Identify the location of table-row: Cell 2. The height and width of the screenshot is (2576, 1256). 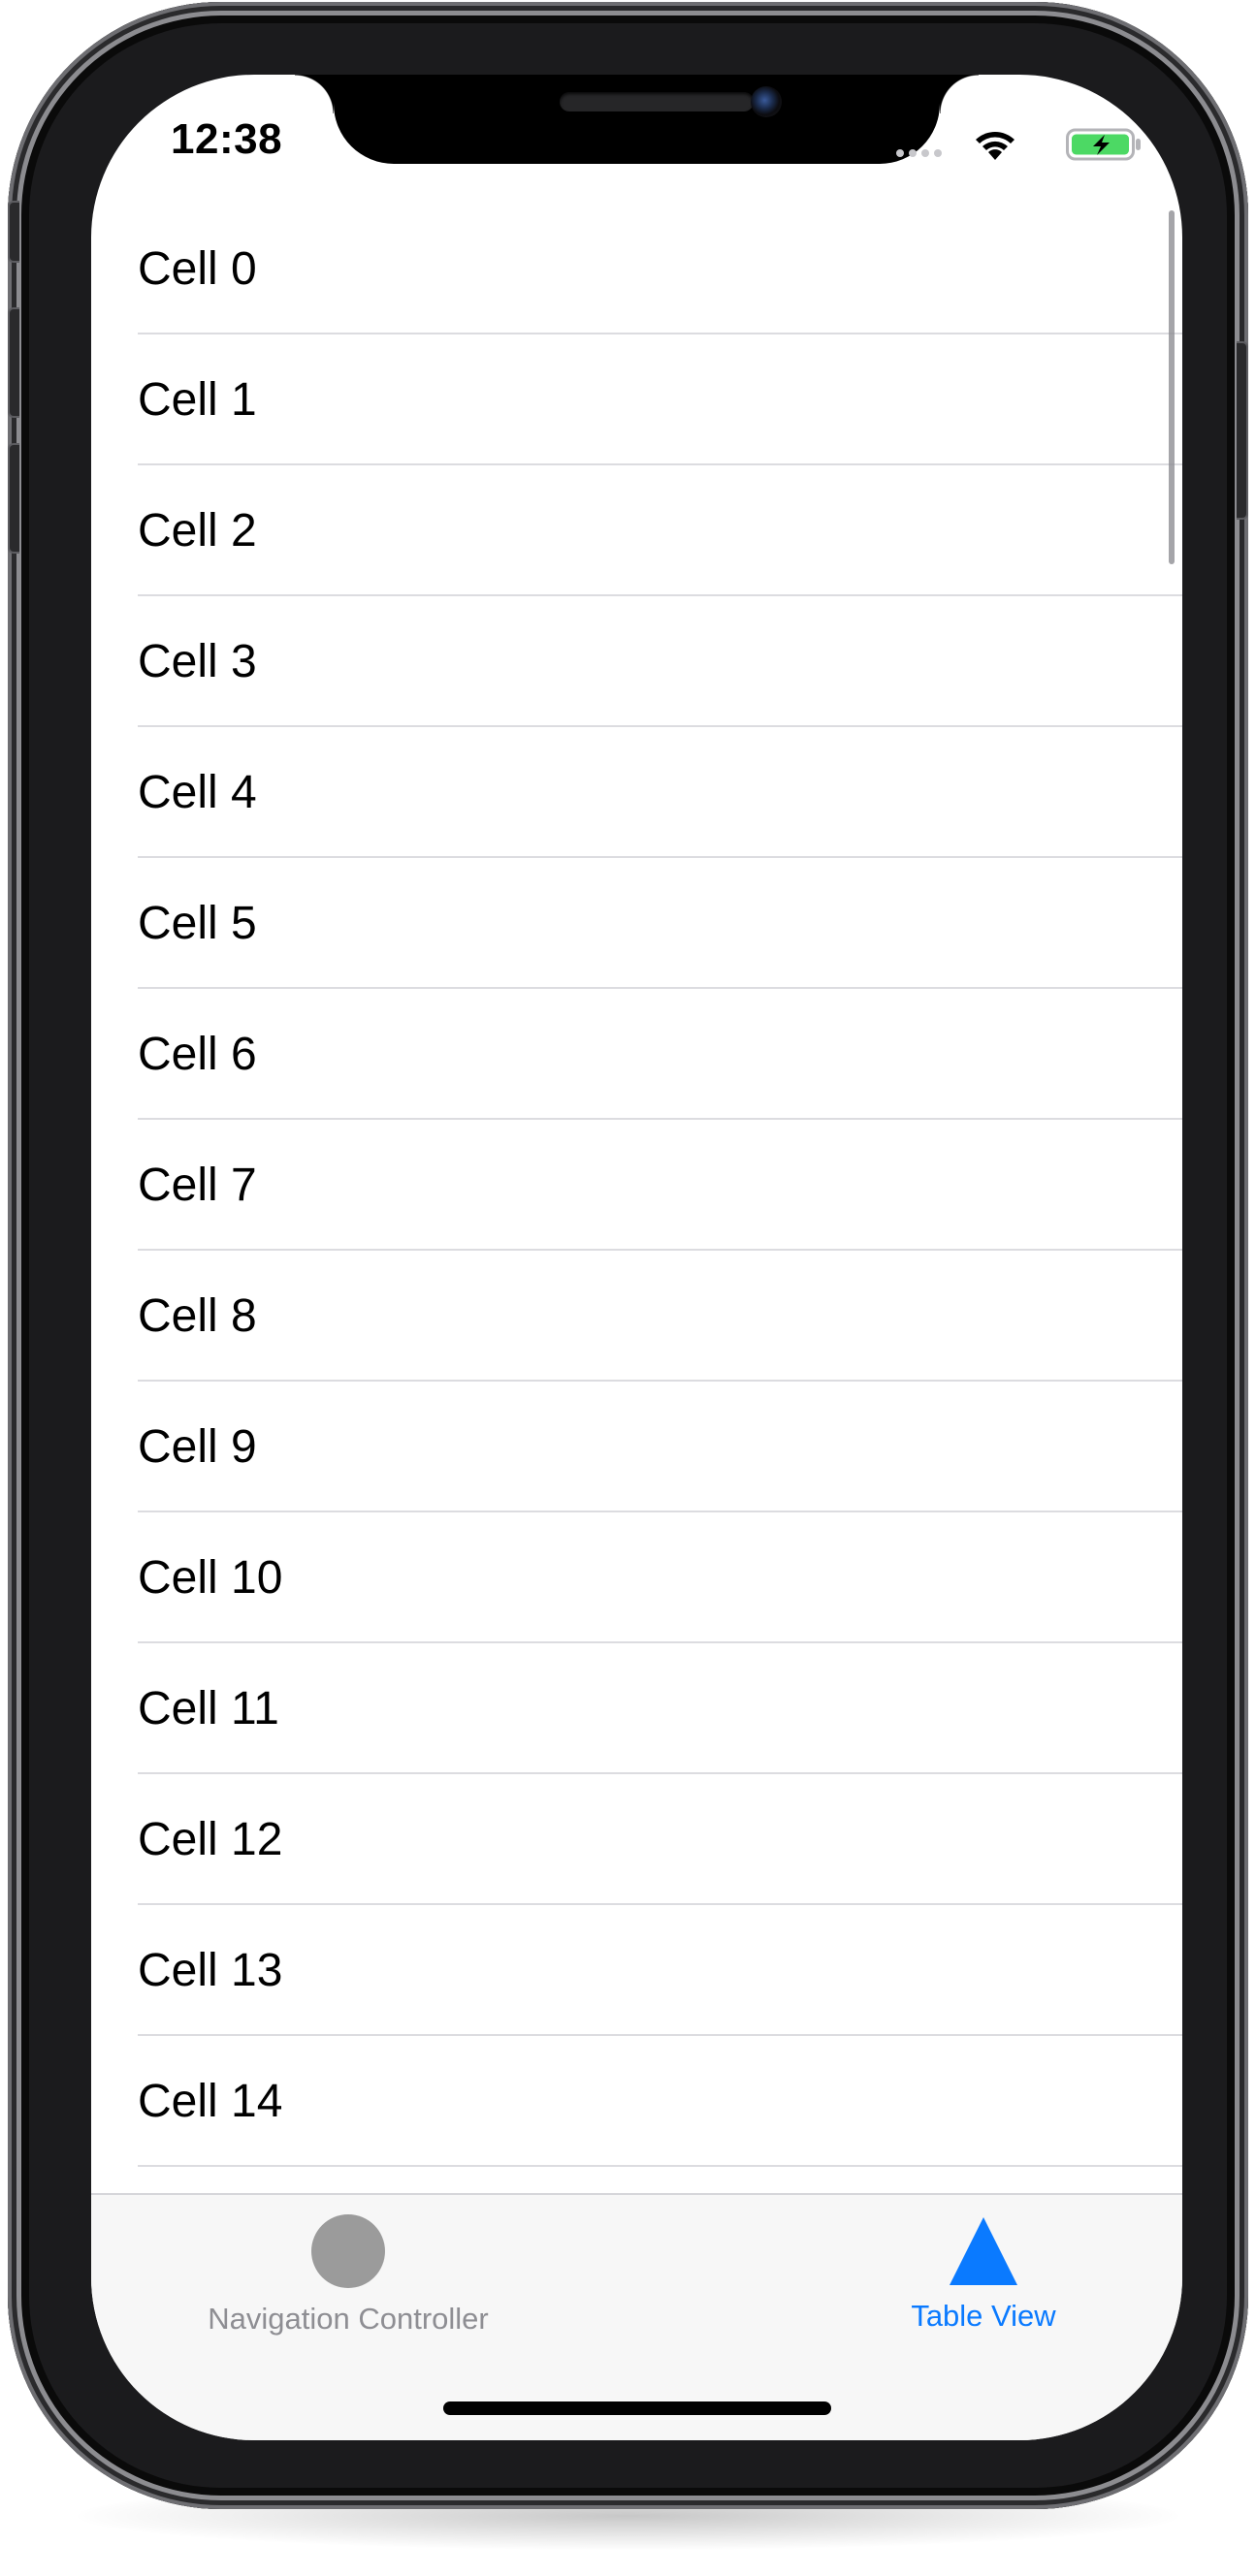
(636, 530).